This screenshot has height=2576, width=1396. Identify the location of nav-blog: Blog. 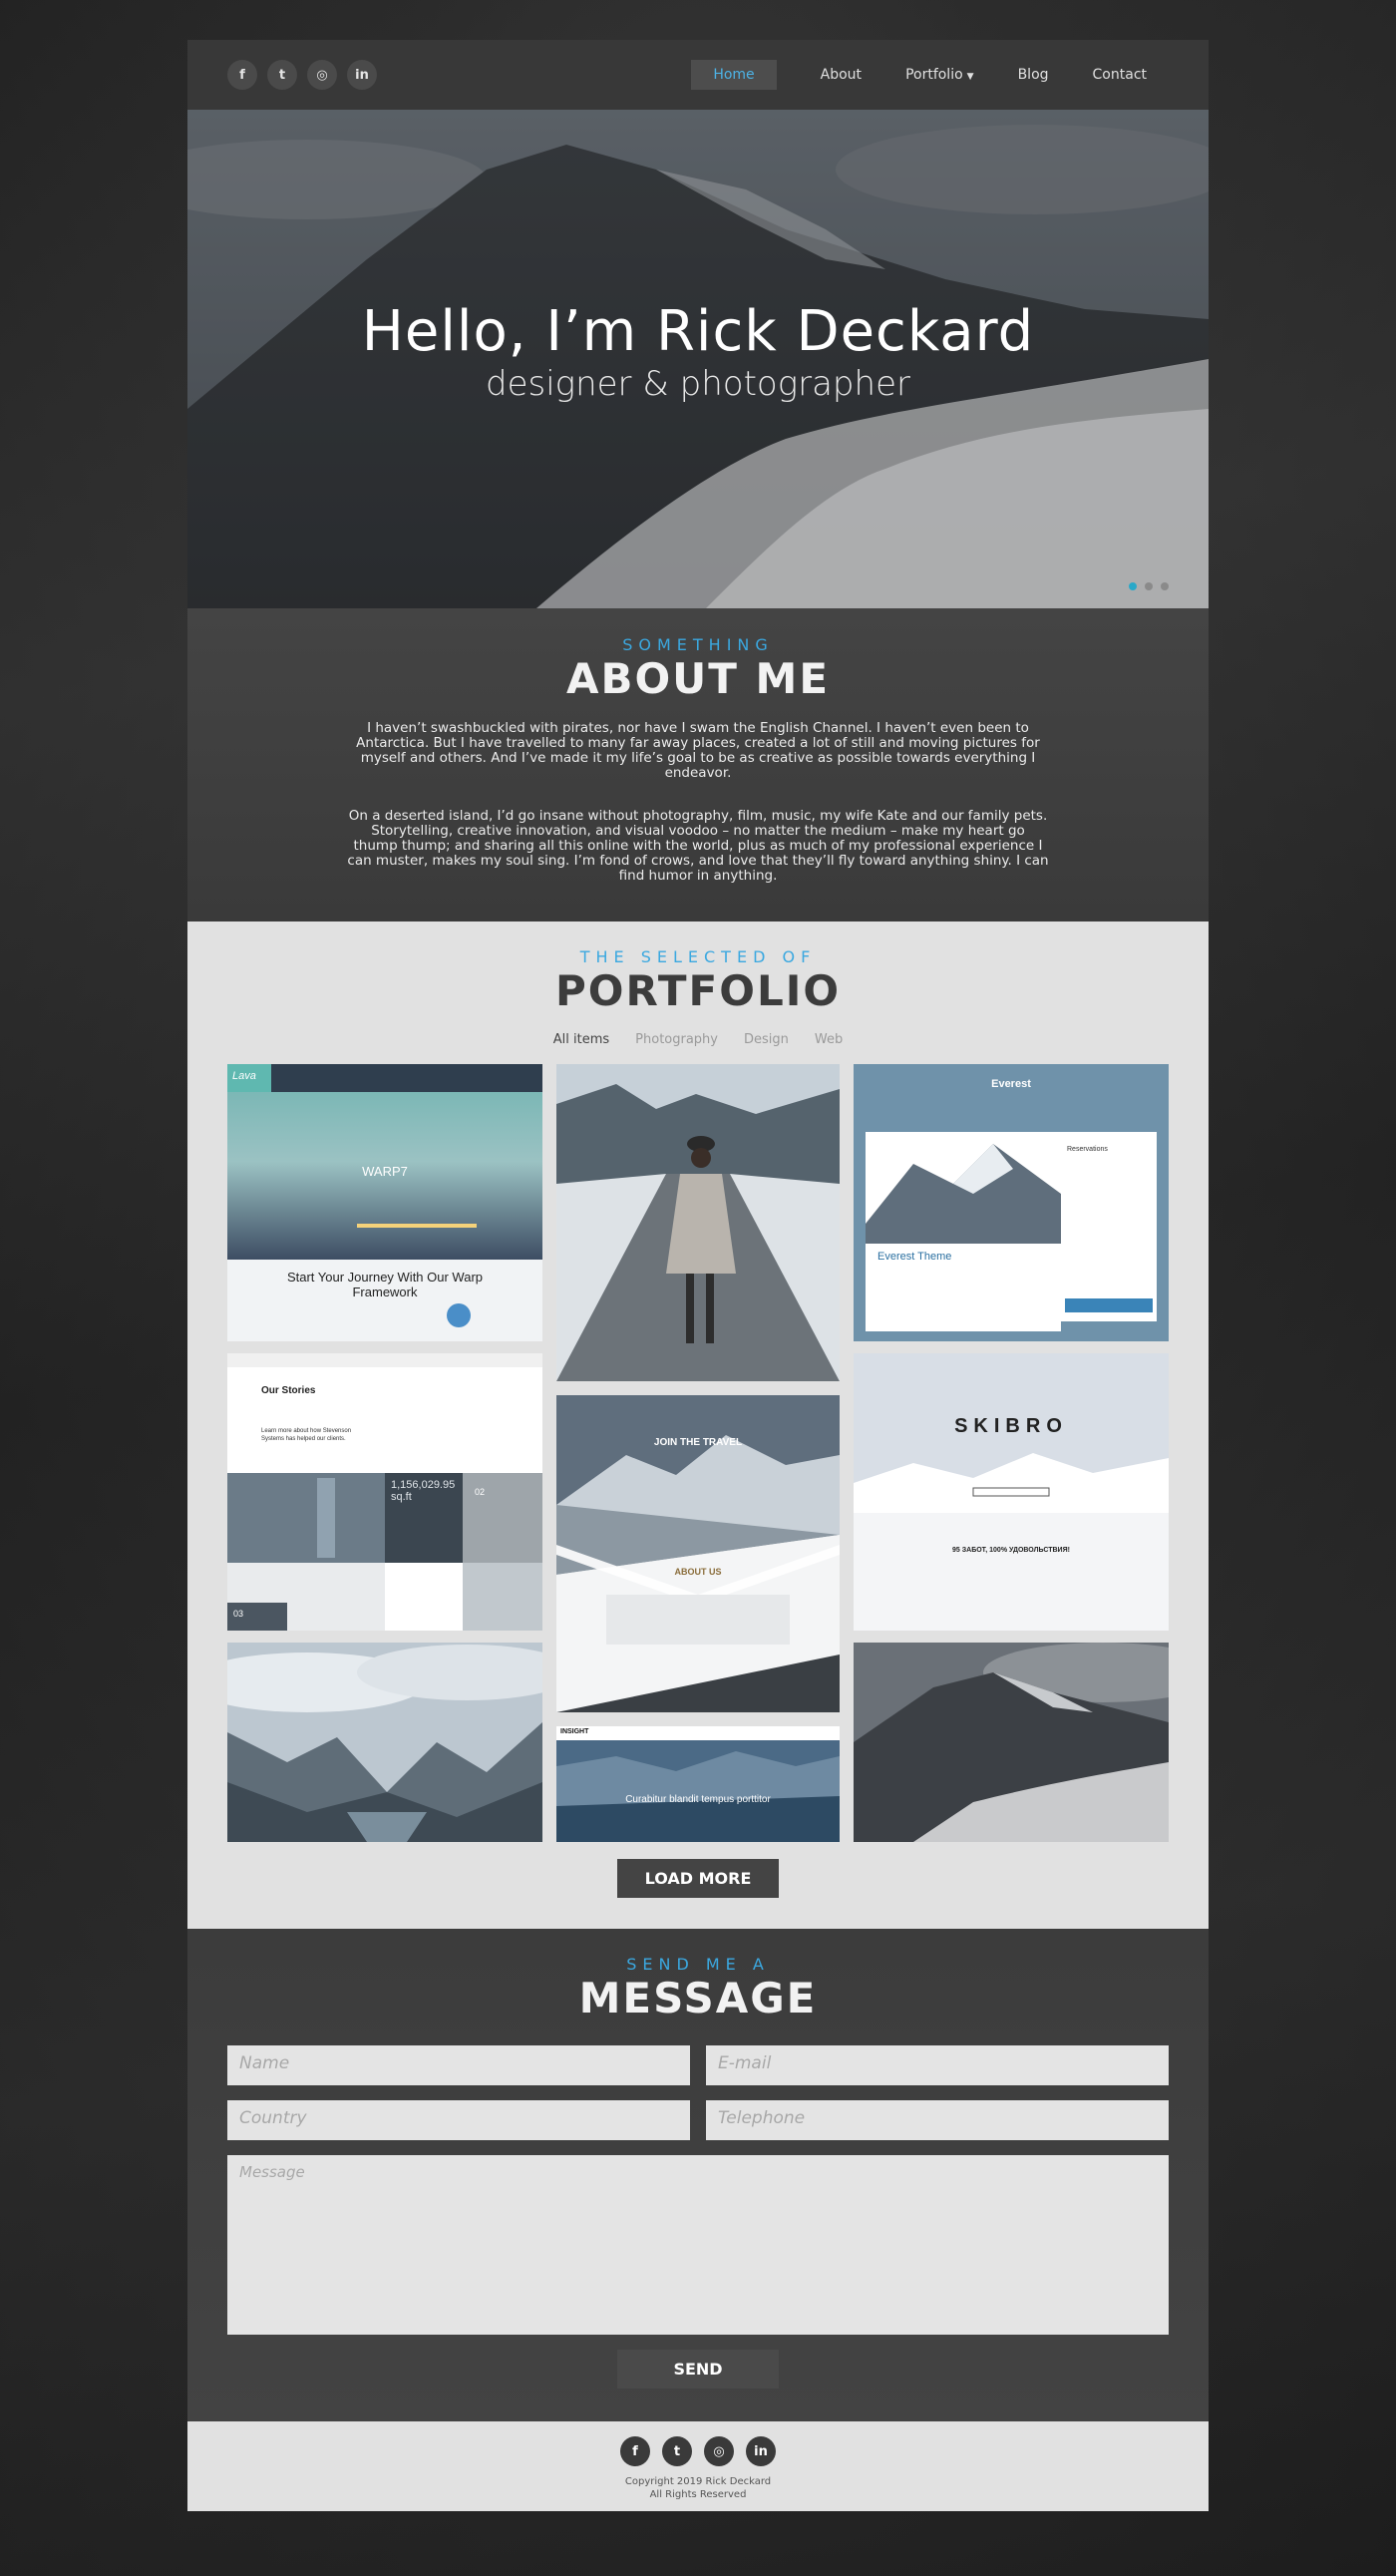
(1033, 75).